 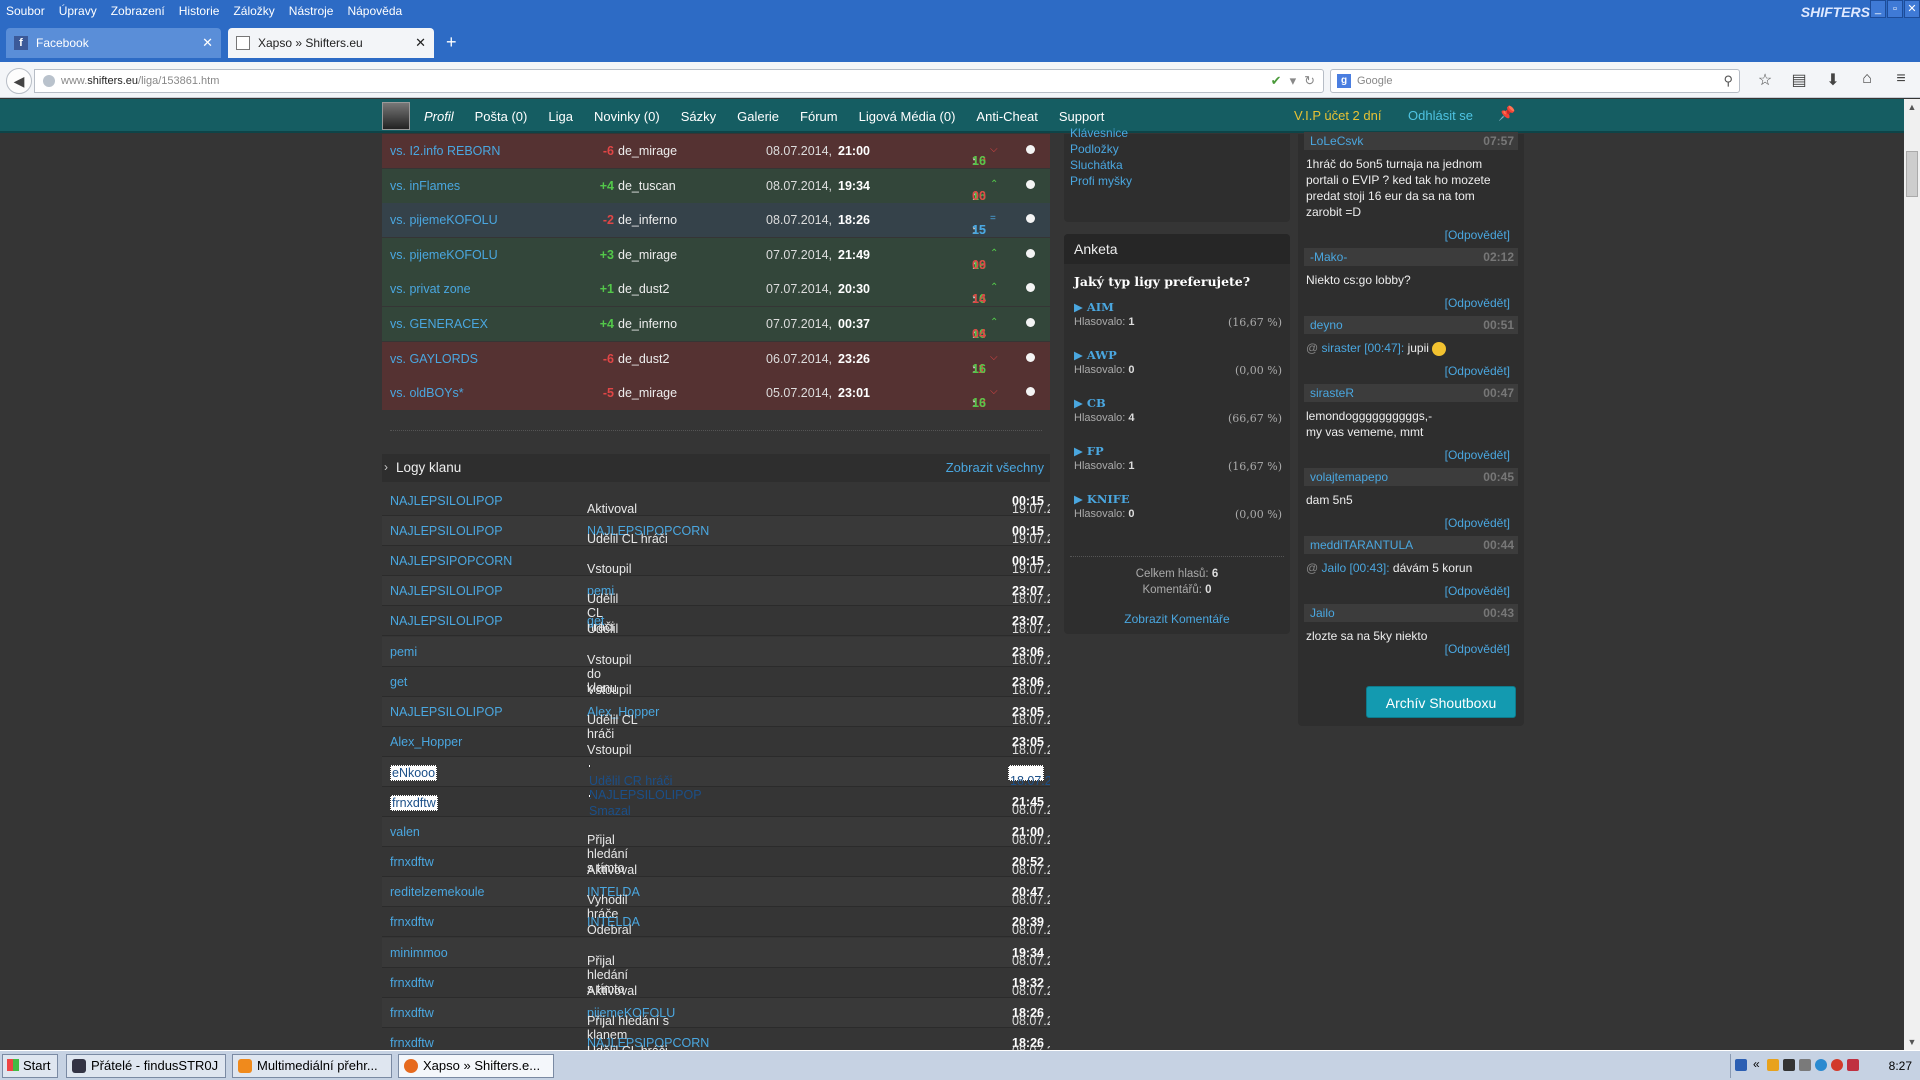 What do you see at coordinates (405, 832) in the screenshot?
I see `log-user-link: valen` at bounding box center [405, 832].